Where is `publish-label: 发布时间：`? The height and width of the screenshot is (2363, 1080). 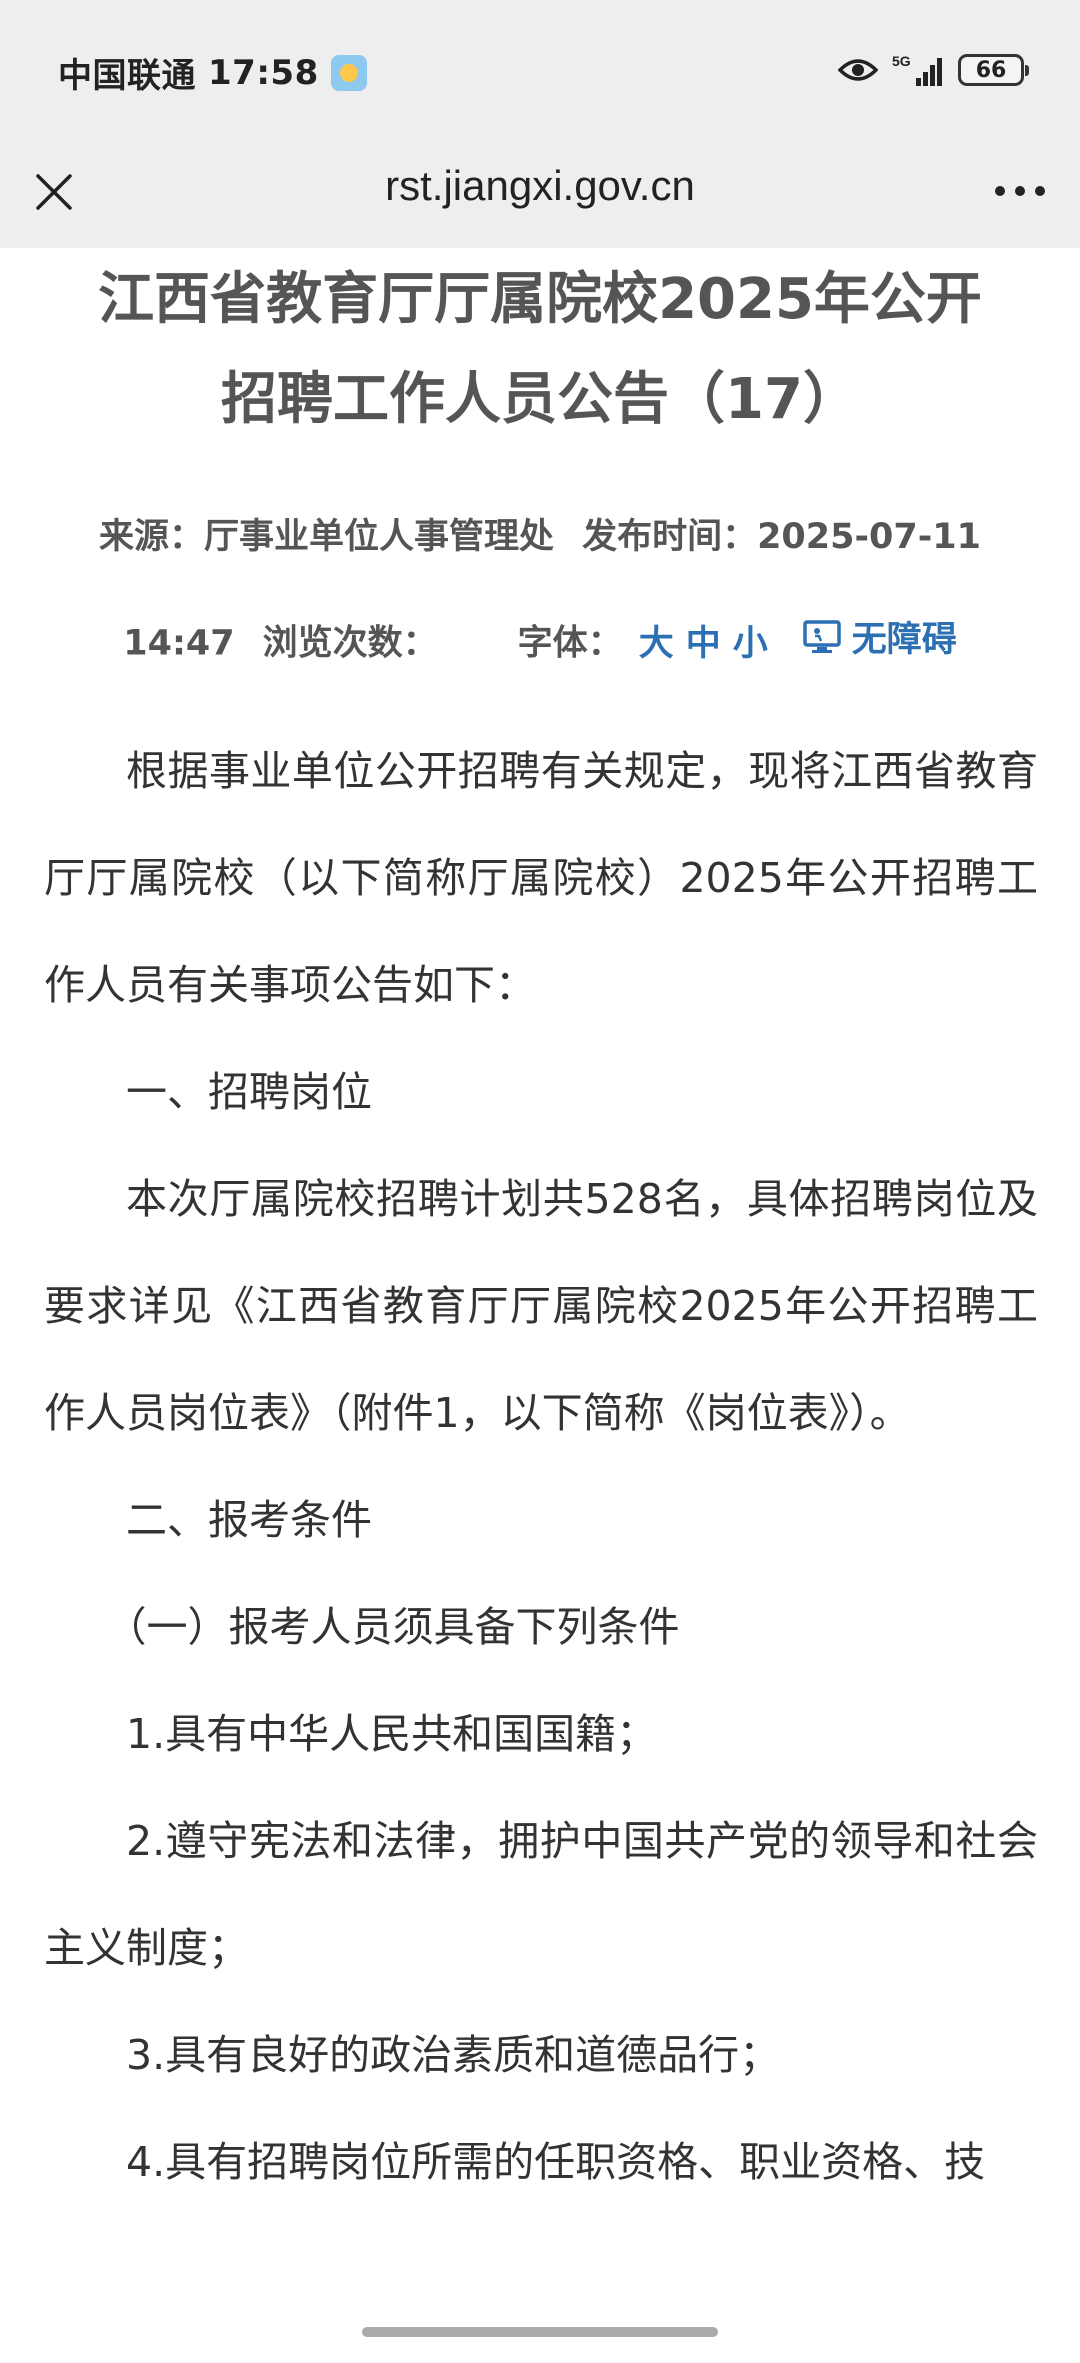 publish-label: 发布时间： is located at coordinates (670, 537).